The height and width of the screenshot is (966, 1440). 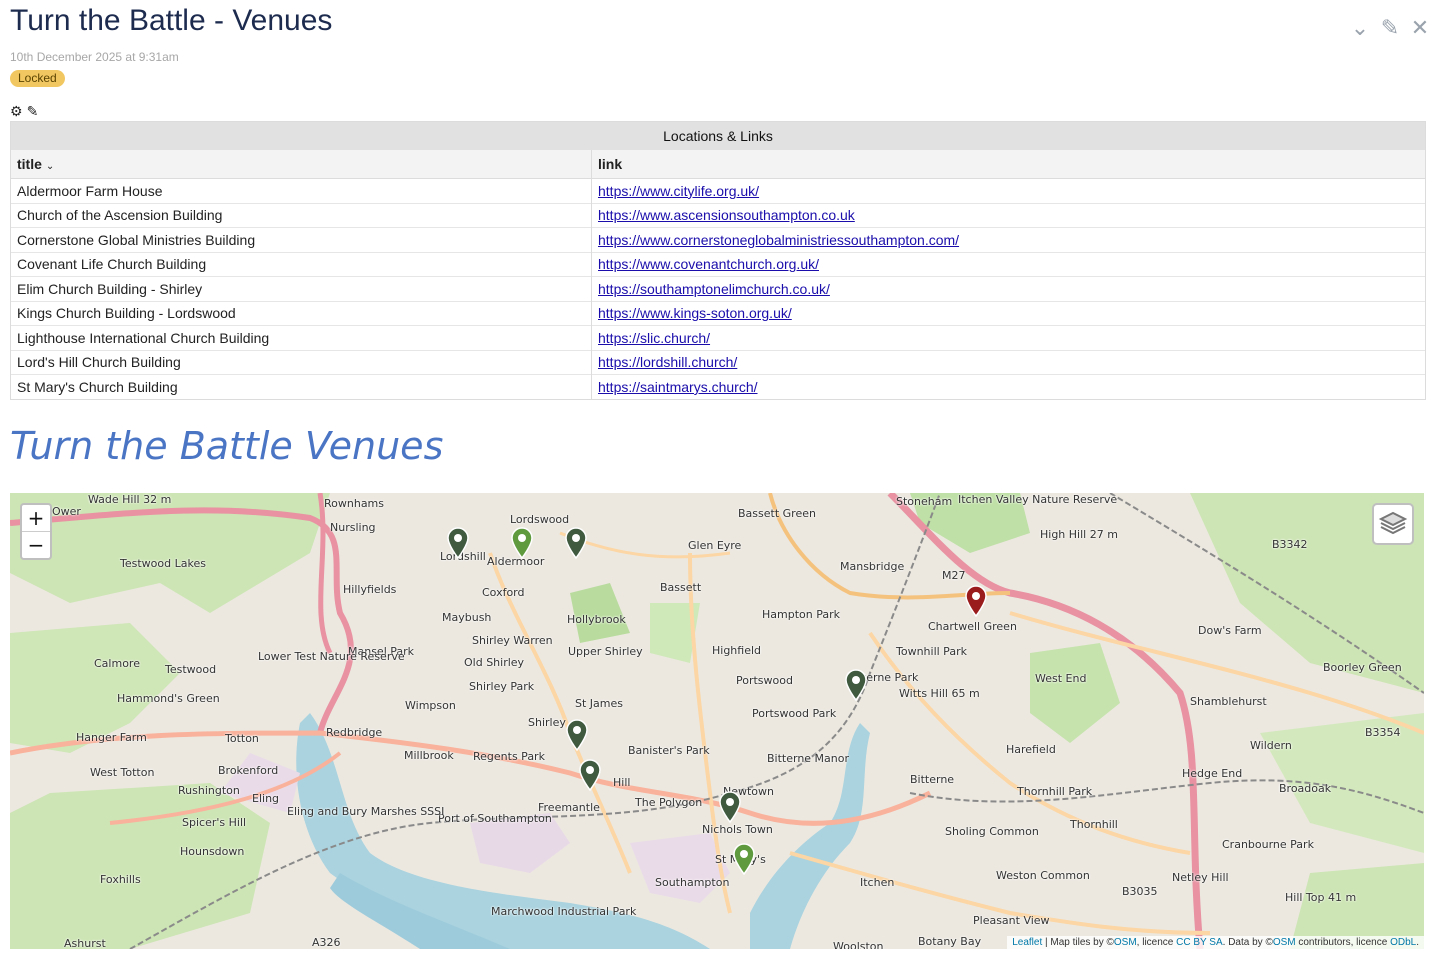 I want to click on map-place-label: Weston Common, so click(x=1043, y=875).